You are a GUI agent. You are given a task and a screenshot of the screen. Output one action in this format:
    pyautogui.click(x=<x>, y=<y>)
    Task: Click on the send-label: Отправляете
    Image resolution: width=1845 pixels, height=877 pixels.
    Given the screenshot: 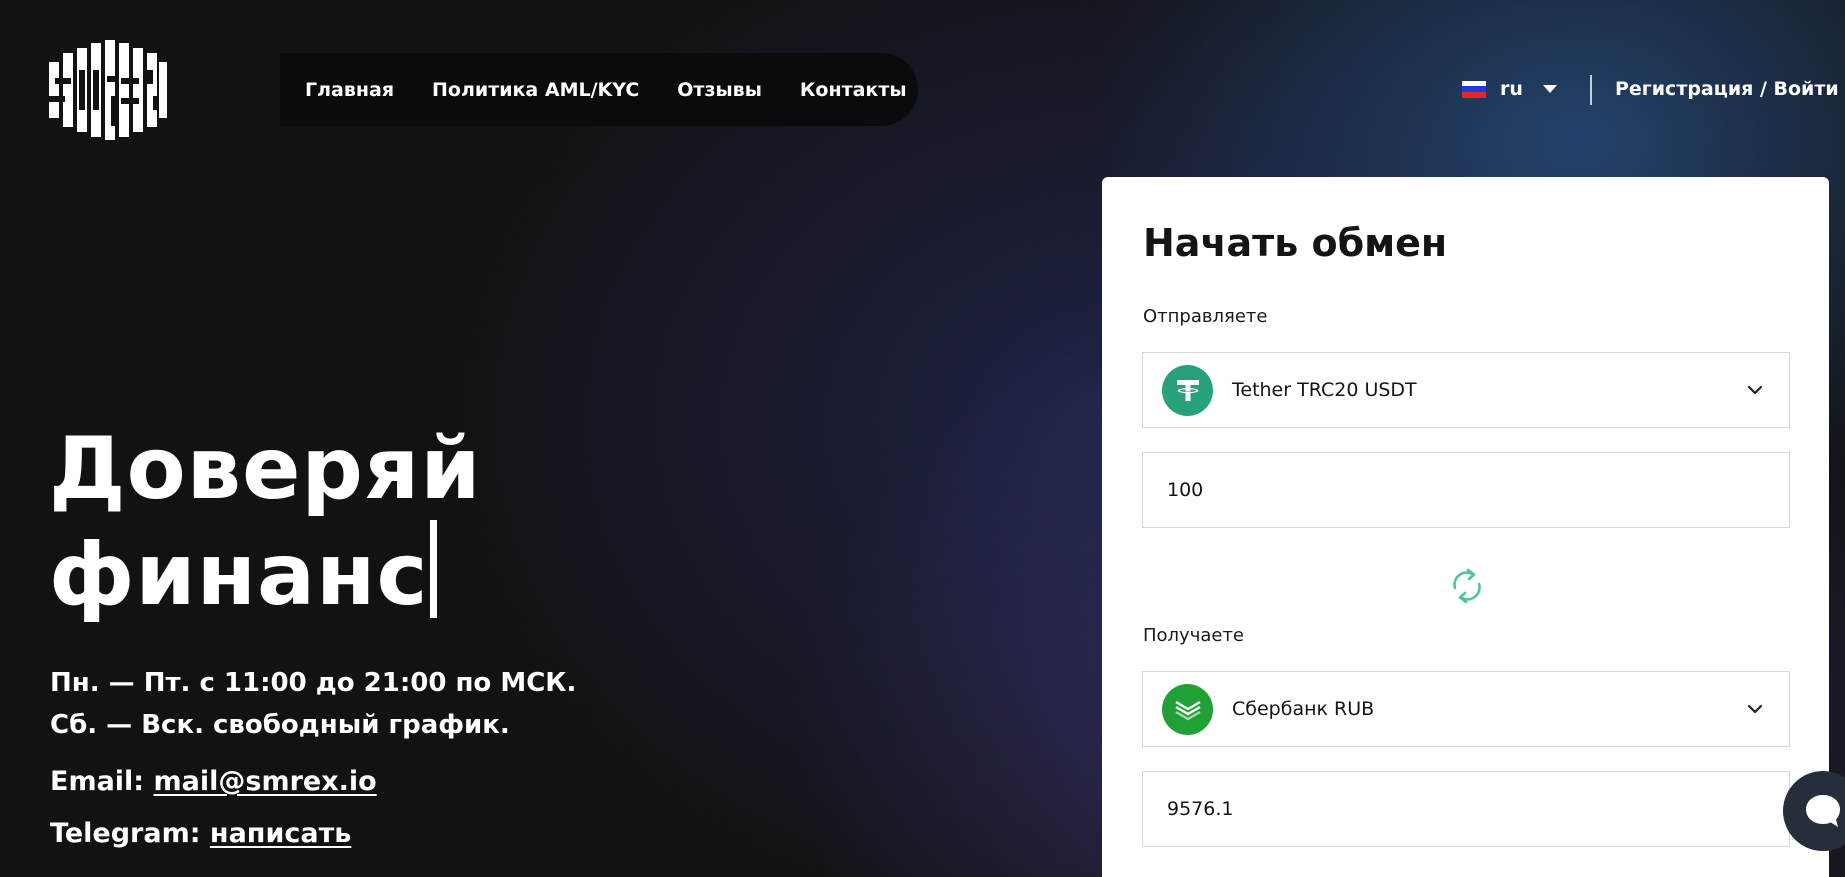 What is the action you would take?
    pyautogui.click(x=1205, y=316)
    